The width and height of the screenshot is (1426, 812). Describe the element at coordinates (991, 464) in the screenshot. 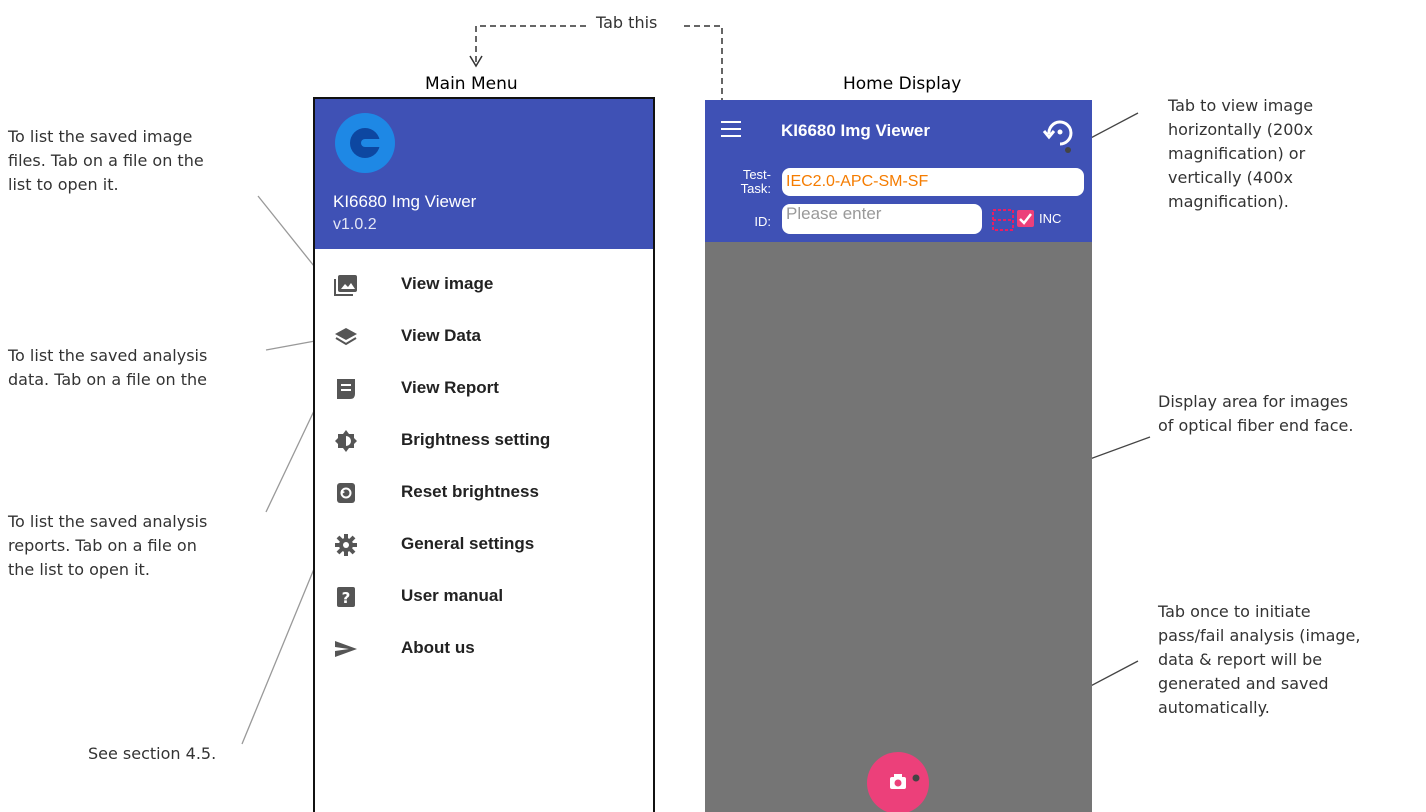

I see `right-leader-markers` at that location.